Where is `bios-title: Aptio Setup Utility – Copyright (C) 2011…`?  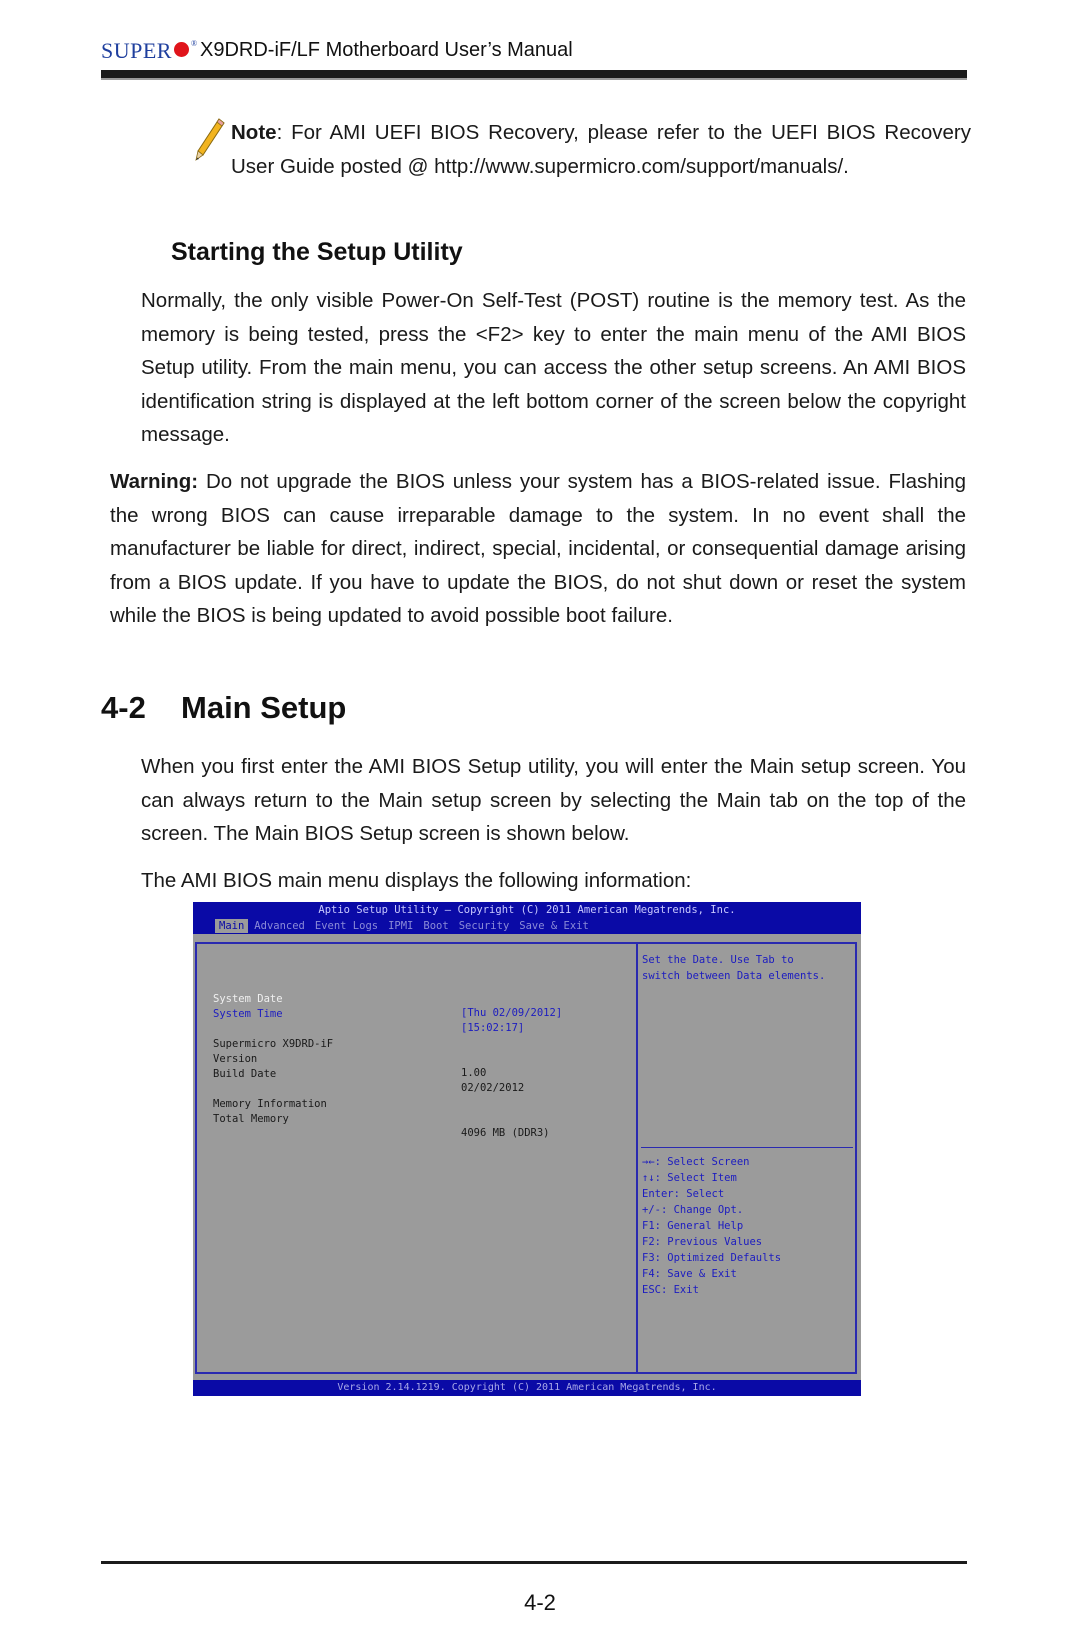
bios-title: Aptio Setup Utility – Copyright (C) 2011… is located at coordinates (527, 910).